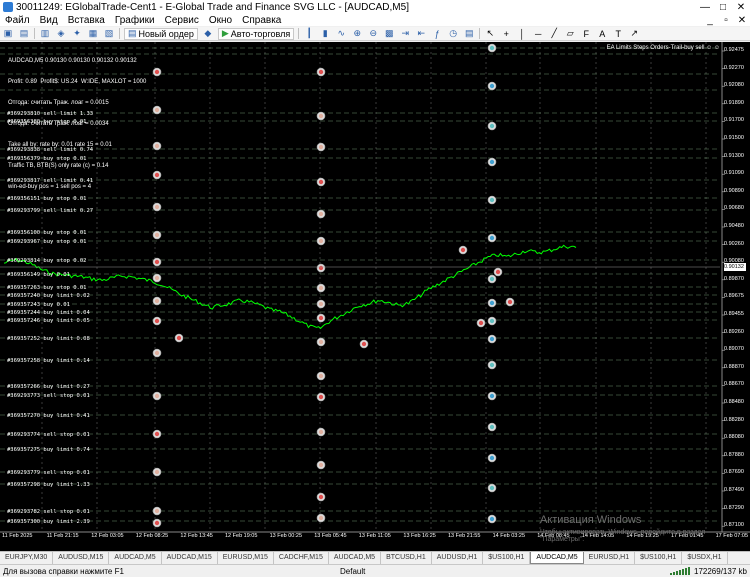  What do you see at coordinates (246, 558) in the screenshot?
I see `chart-tab: EURUSD,M15` at bounding box center [246, 558].